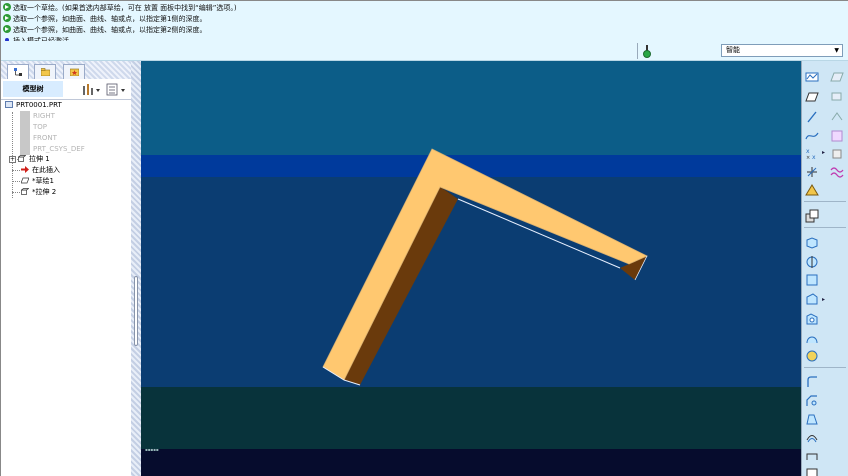  Describe the element at coordinates (45, 71) in the screenshot. I see `tab-folder-browser` at that location.